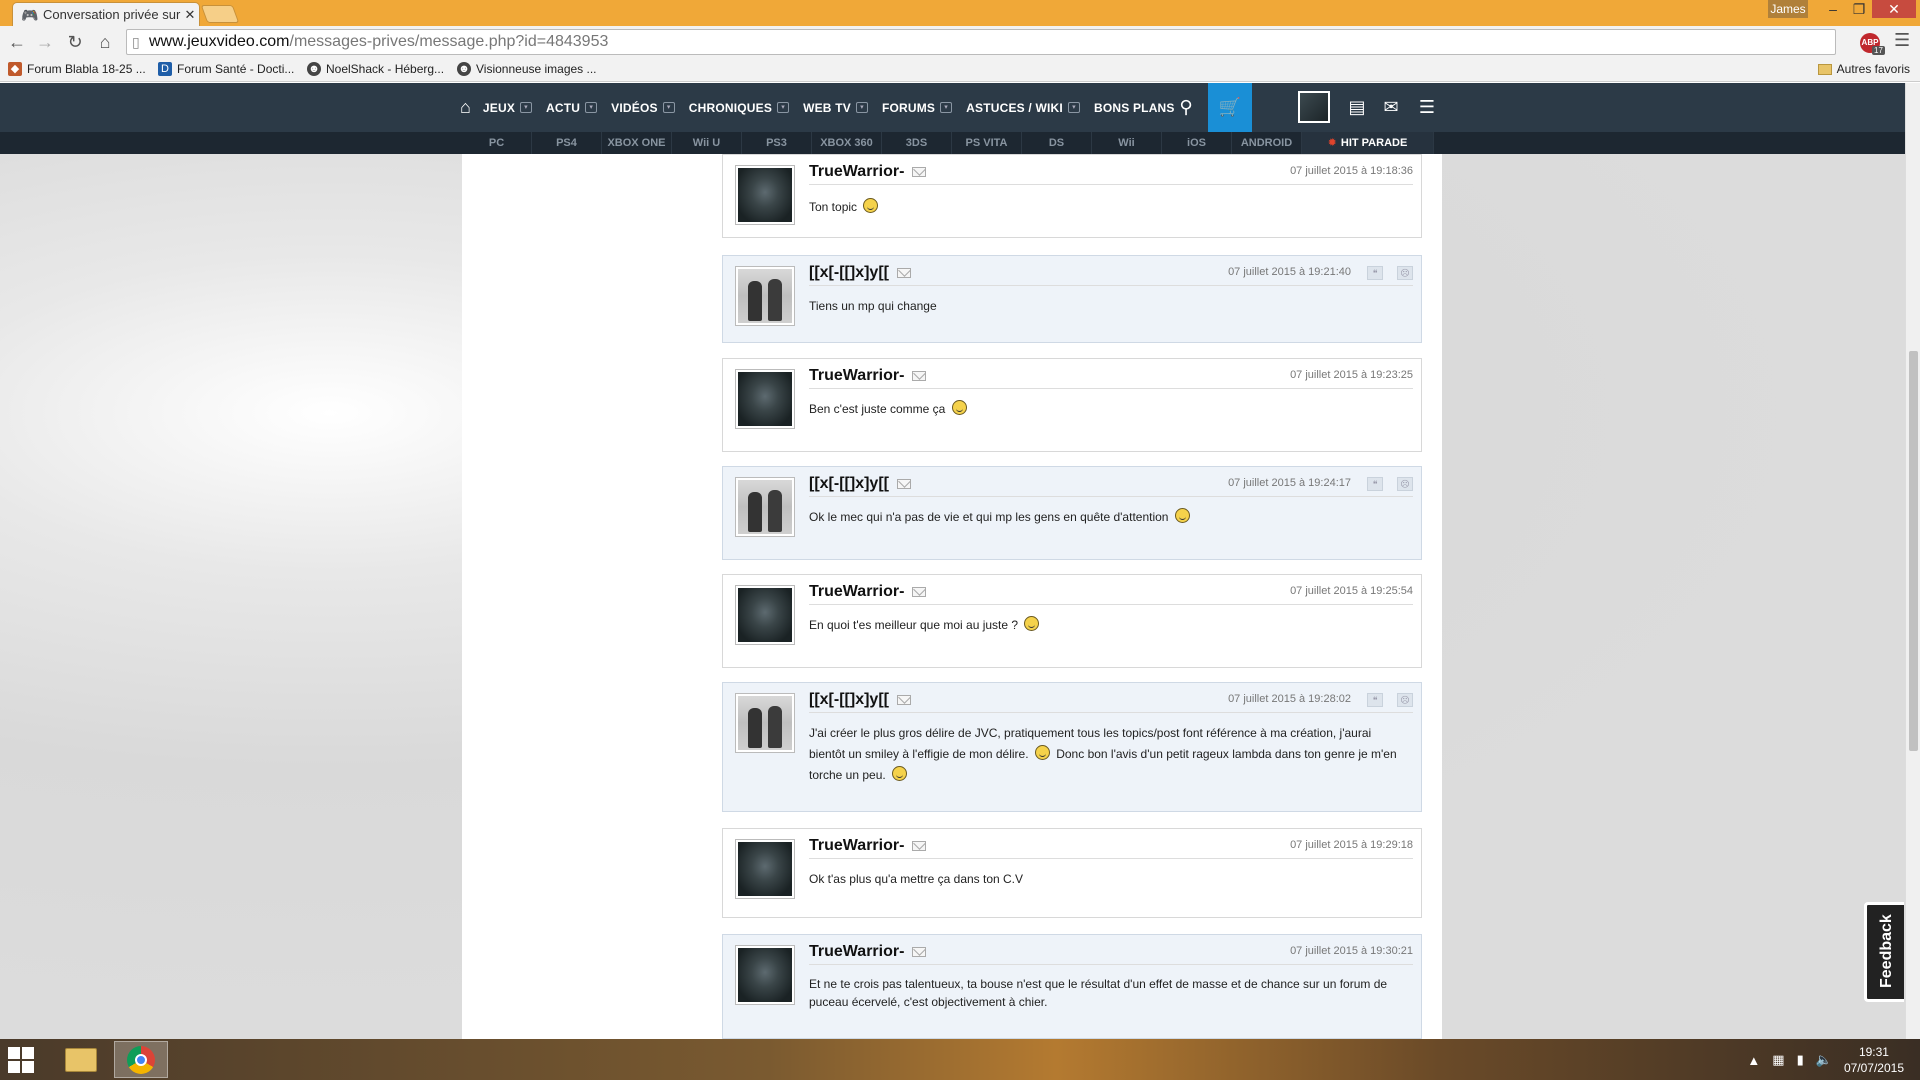  I want to click on nav-forums: FORUMS ▾, so click(917, 108).